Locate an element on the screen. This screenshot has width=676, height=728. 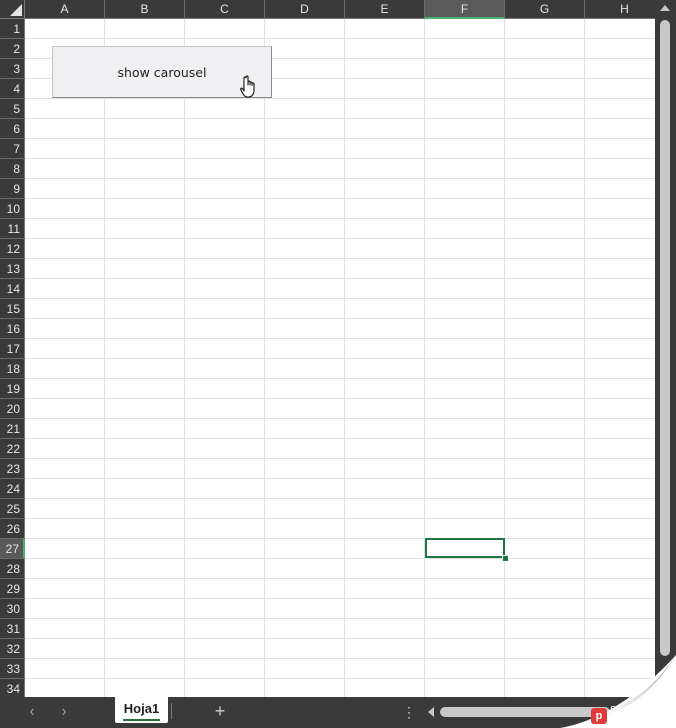
row-header-33: 33 is located at coordinates (12, 669).